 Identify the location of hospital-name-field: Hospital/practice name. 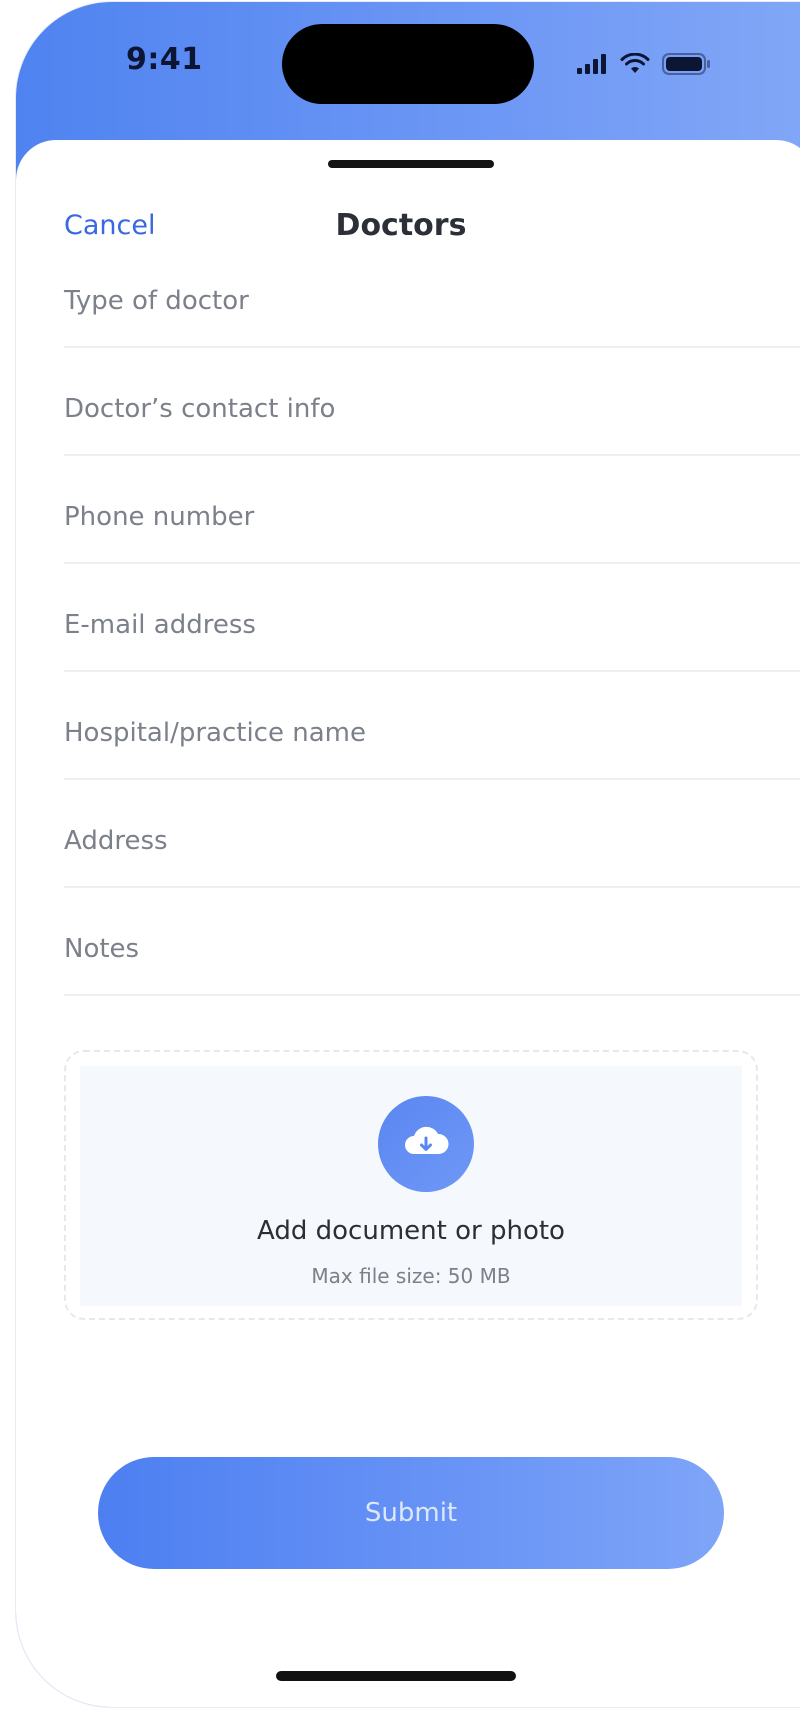
(432, 726).